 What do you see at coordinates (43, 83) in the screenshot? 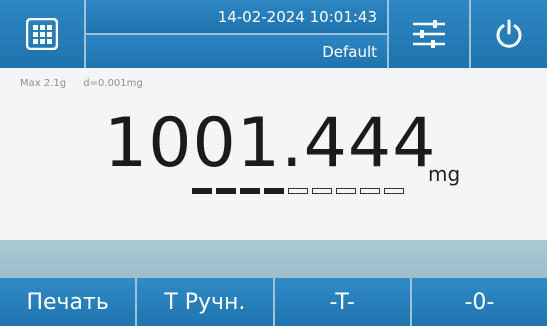
I see `max-capacity-label: Max 2.1g` at bounding box center [43, 83].